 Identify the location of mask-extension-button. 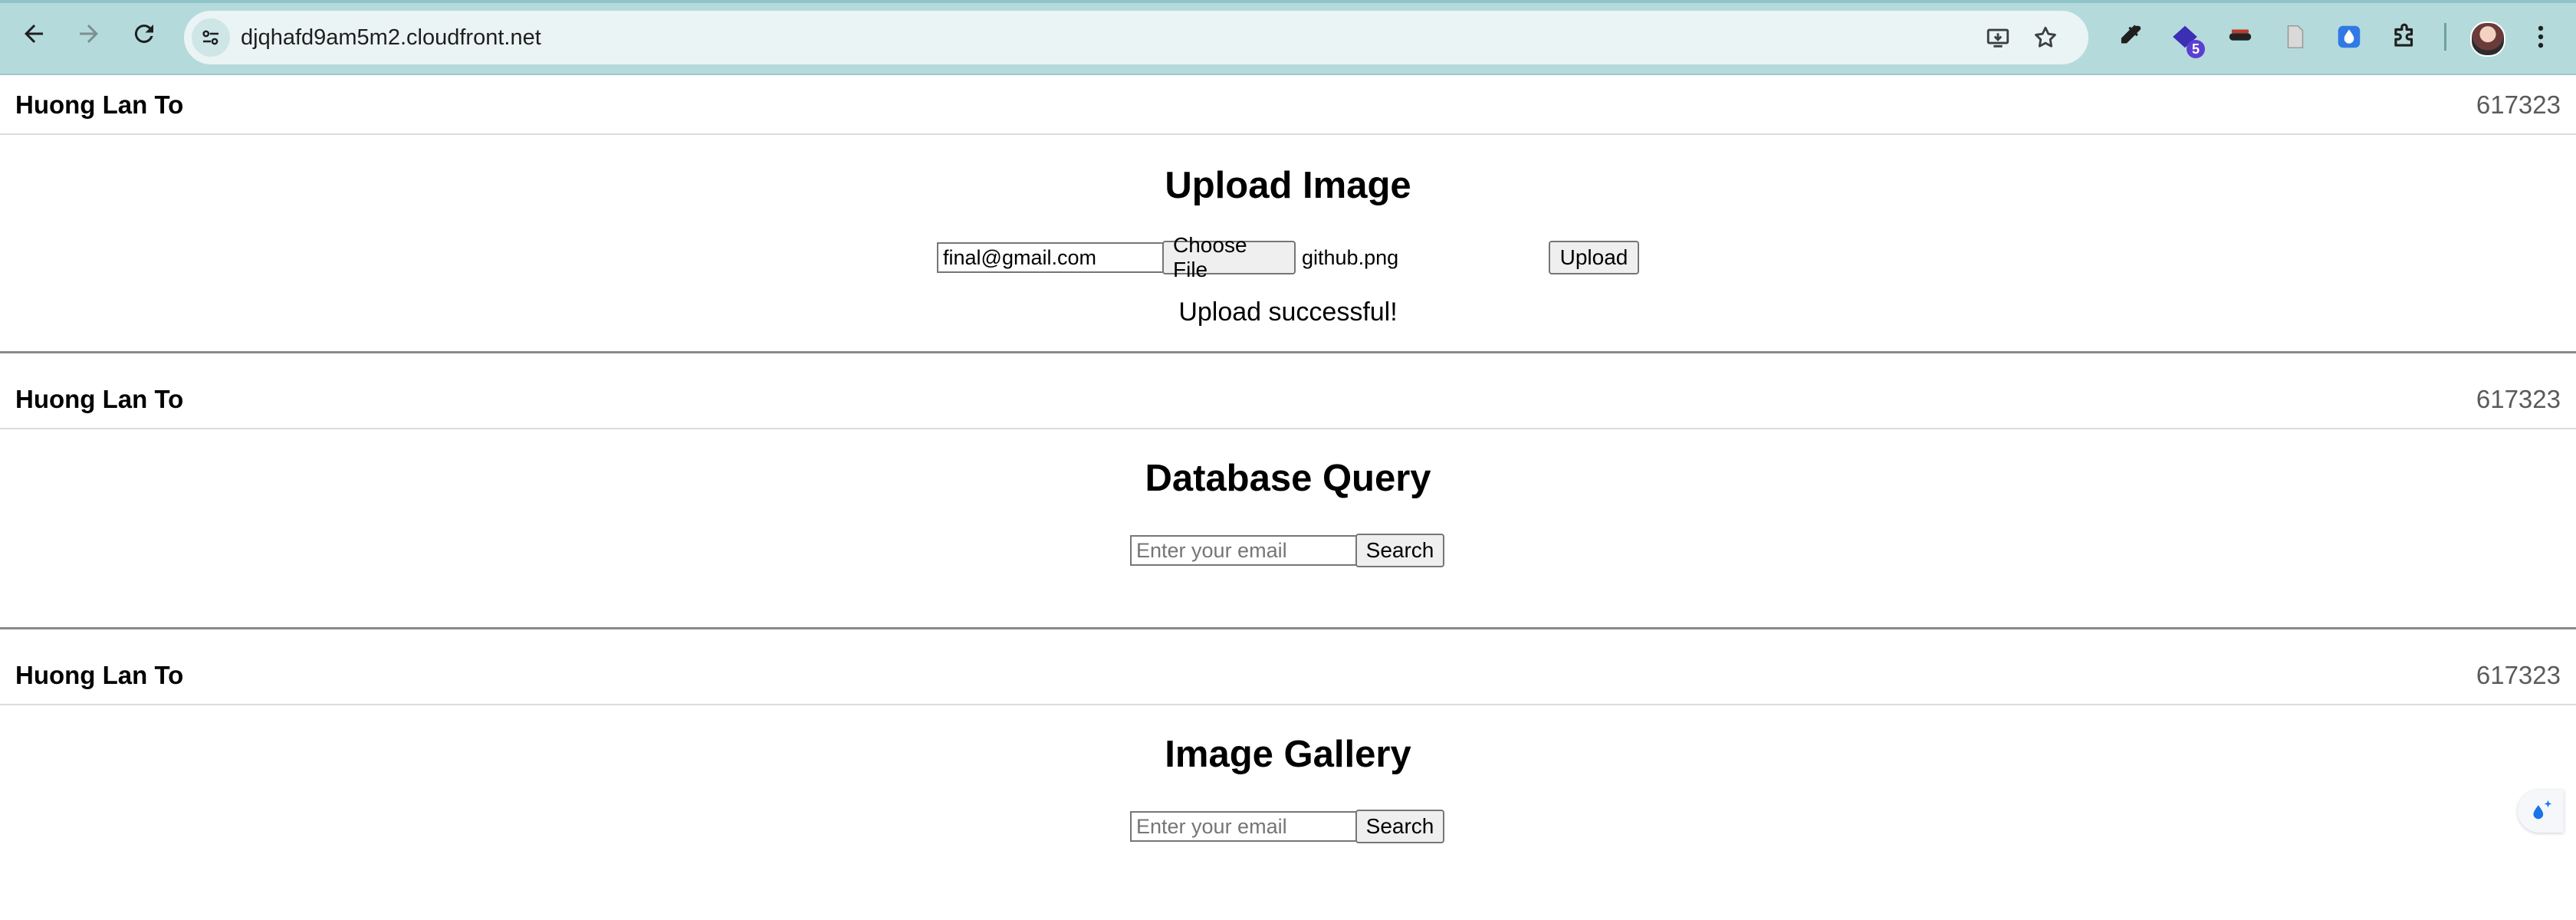
(2240, 37).